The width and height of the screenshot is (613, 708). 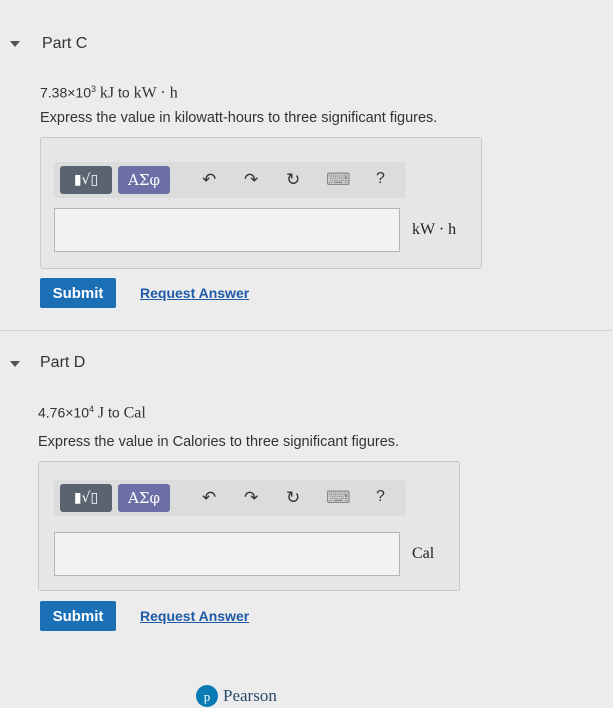 I want to click on problem-statement: 4.76×104 J to Cal, so click(x=92, y=413).